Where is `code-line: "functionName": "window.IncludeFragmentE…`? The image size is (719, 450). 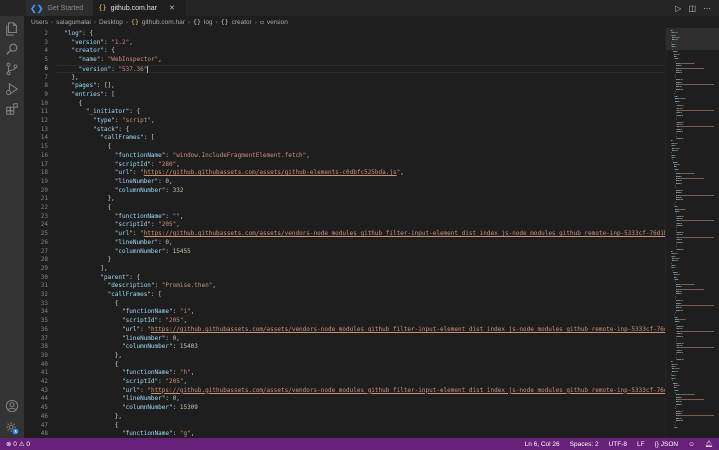
code-line: "functionName": "window.IncludeFragmentE… is located at coordinates (183, 156).